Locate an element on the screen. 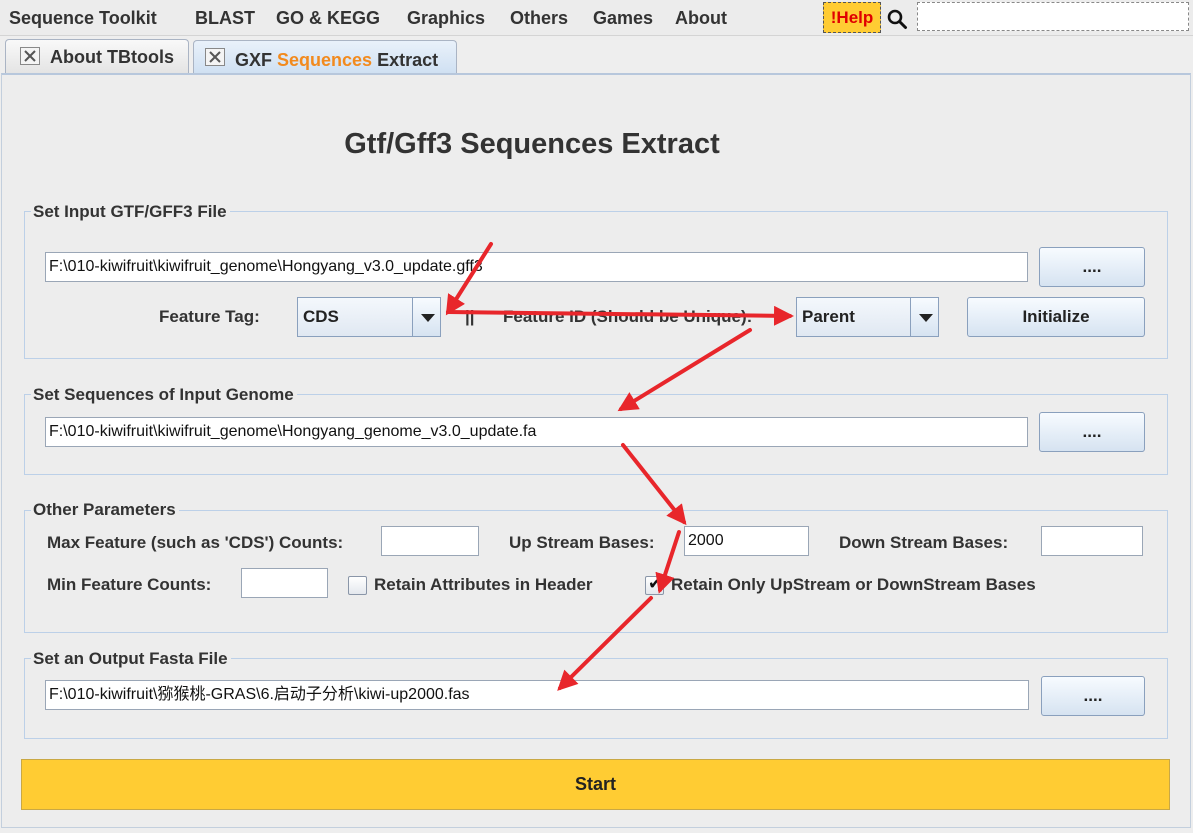 This screenshot has width=1193, height=833. tab-label: About TBtools is located at coordinates (112, 57).